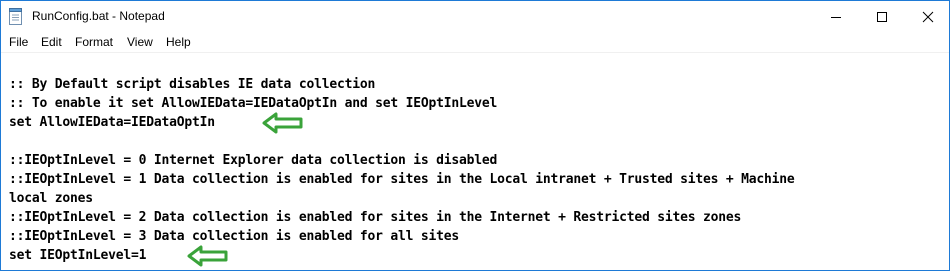 The height and width of the screenshot is (271, 950). I want to click on menu-format: Format, so click(94, 42).